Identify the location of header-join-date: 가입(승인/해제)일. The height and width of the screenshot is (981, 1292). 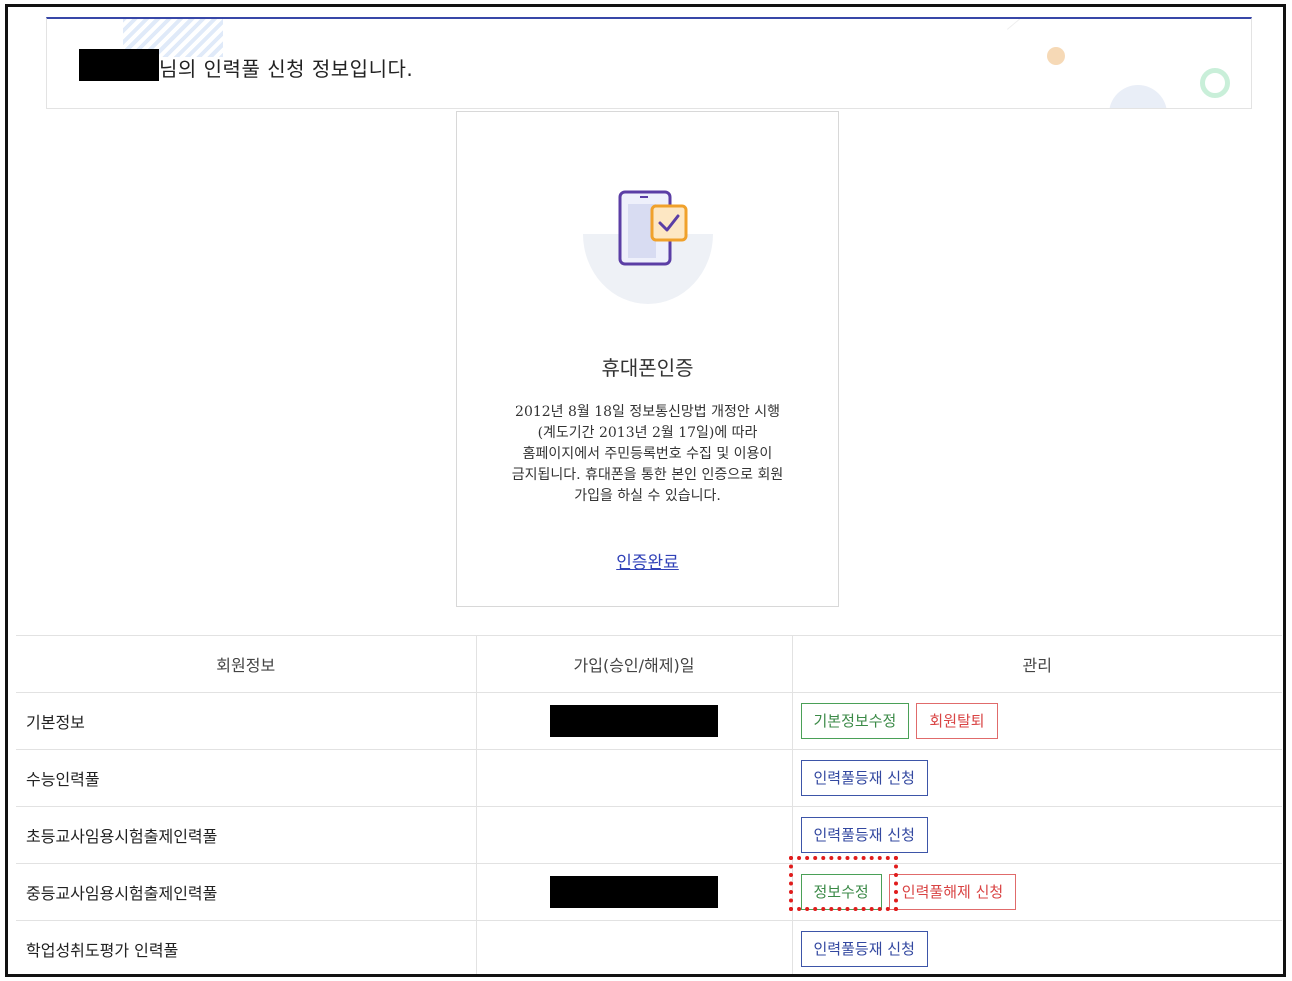
(634, 664).